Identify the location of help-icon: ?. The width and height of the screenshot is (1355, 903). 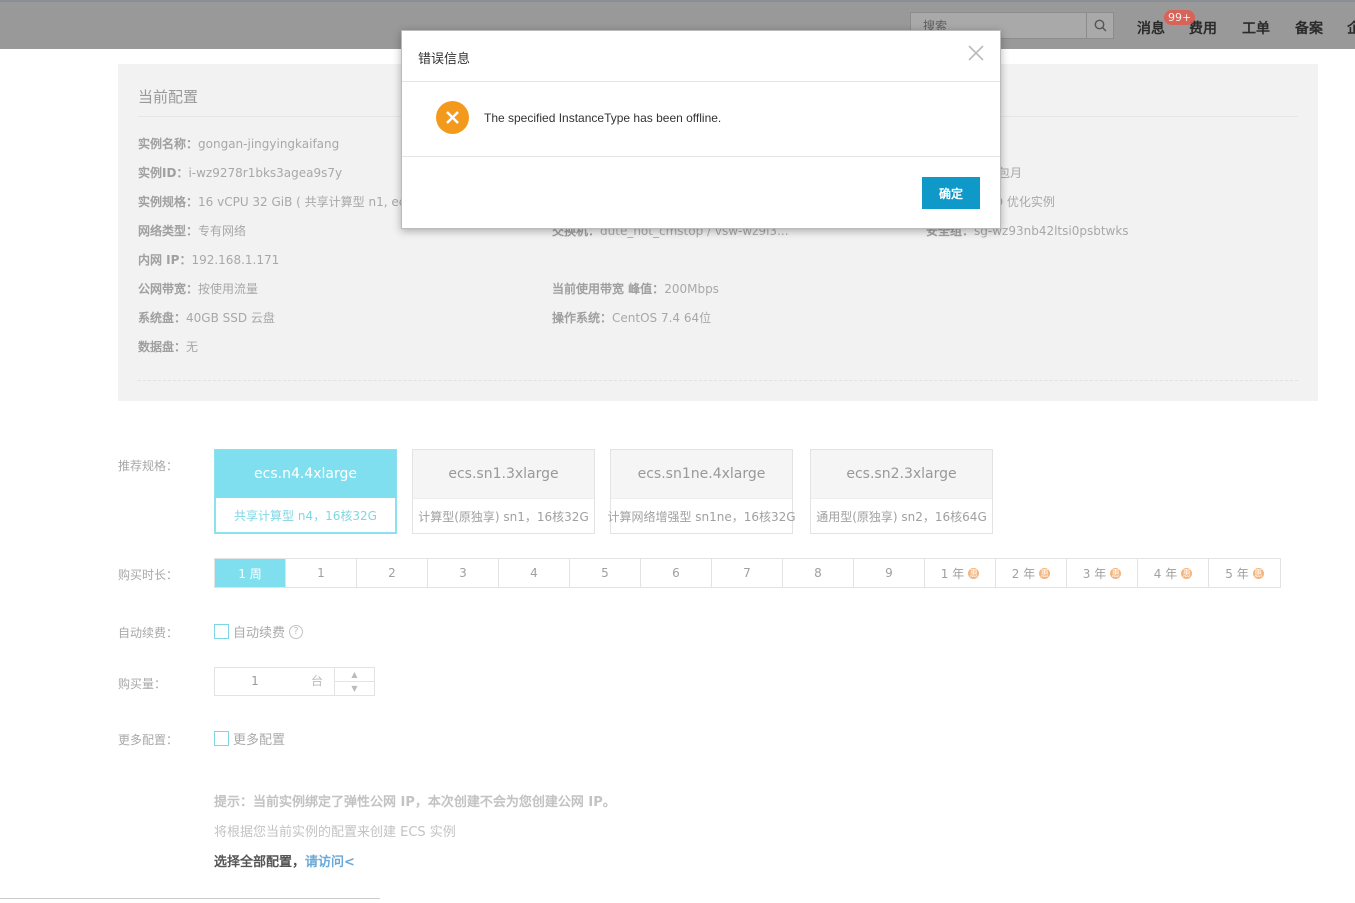
(296, 631).